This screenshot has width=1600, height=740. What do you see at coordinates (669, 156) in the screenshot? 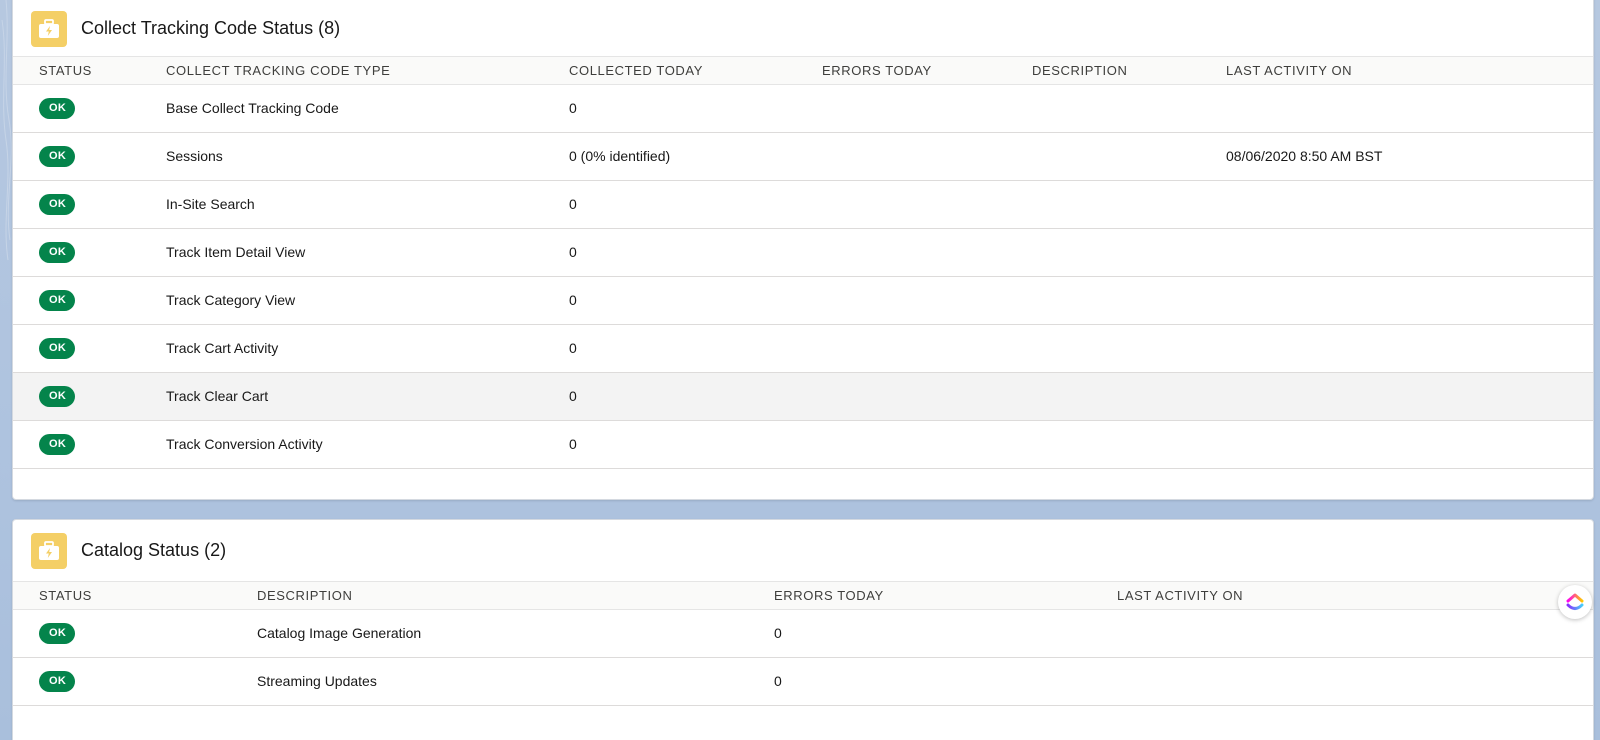
I see `collected-cell: 0 (0% identified)` at bounding box center [669, 156].